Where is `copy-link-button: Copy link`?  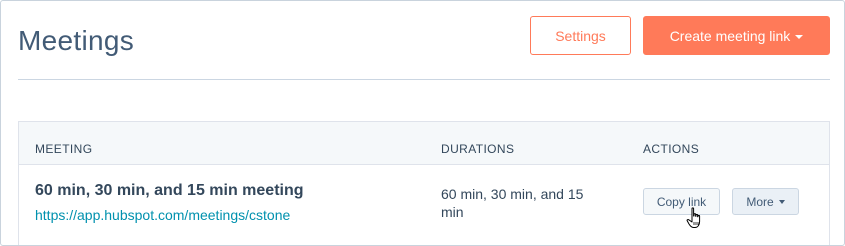 copy-link-button: Copy link is located at coordinates (681, 201).